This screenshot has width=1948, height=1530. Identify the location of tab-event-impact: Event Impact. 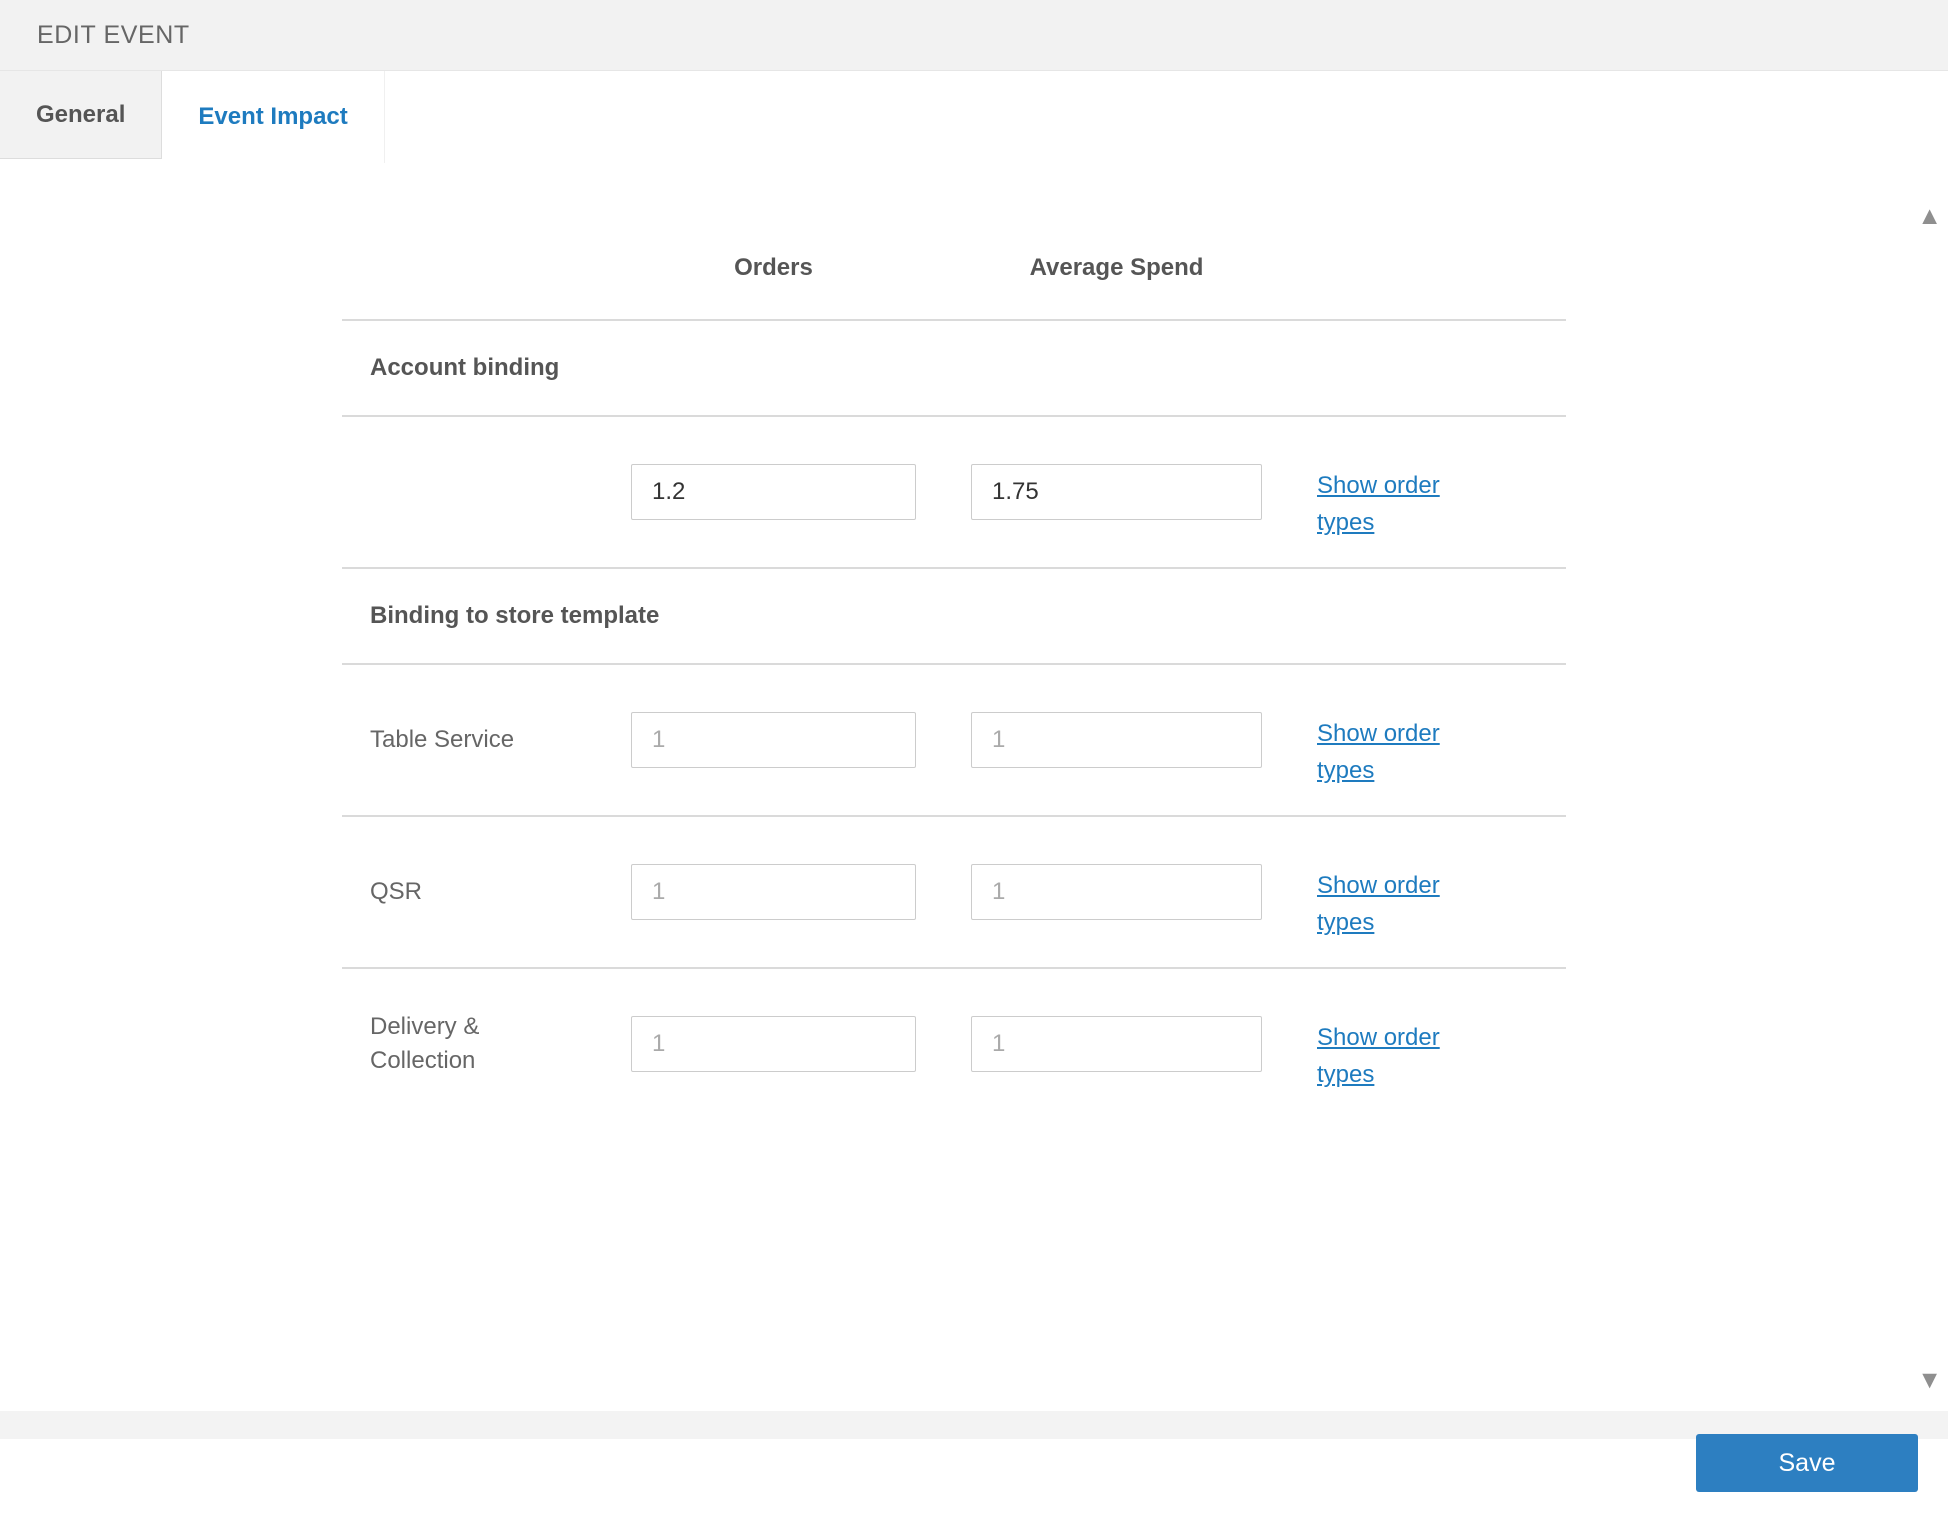
(273, 117).